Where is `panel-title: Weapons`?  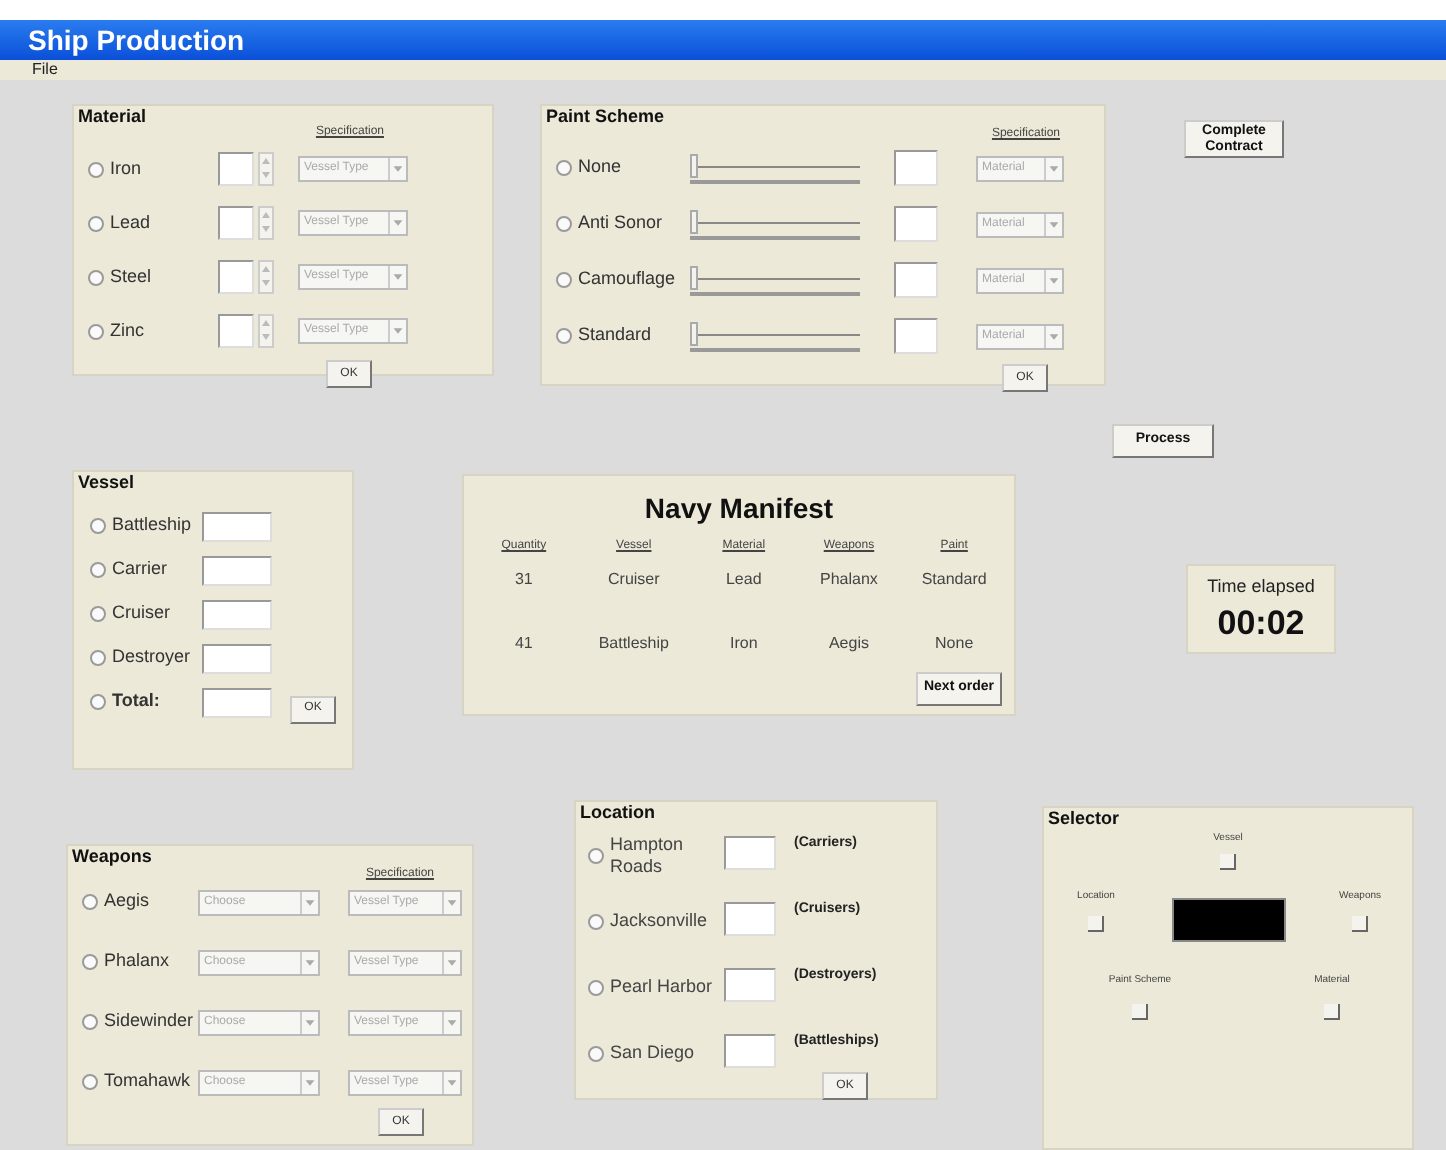
panel-title: Weapons is located at coordinates (113, 857).